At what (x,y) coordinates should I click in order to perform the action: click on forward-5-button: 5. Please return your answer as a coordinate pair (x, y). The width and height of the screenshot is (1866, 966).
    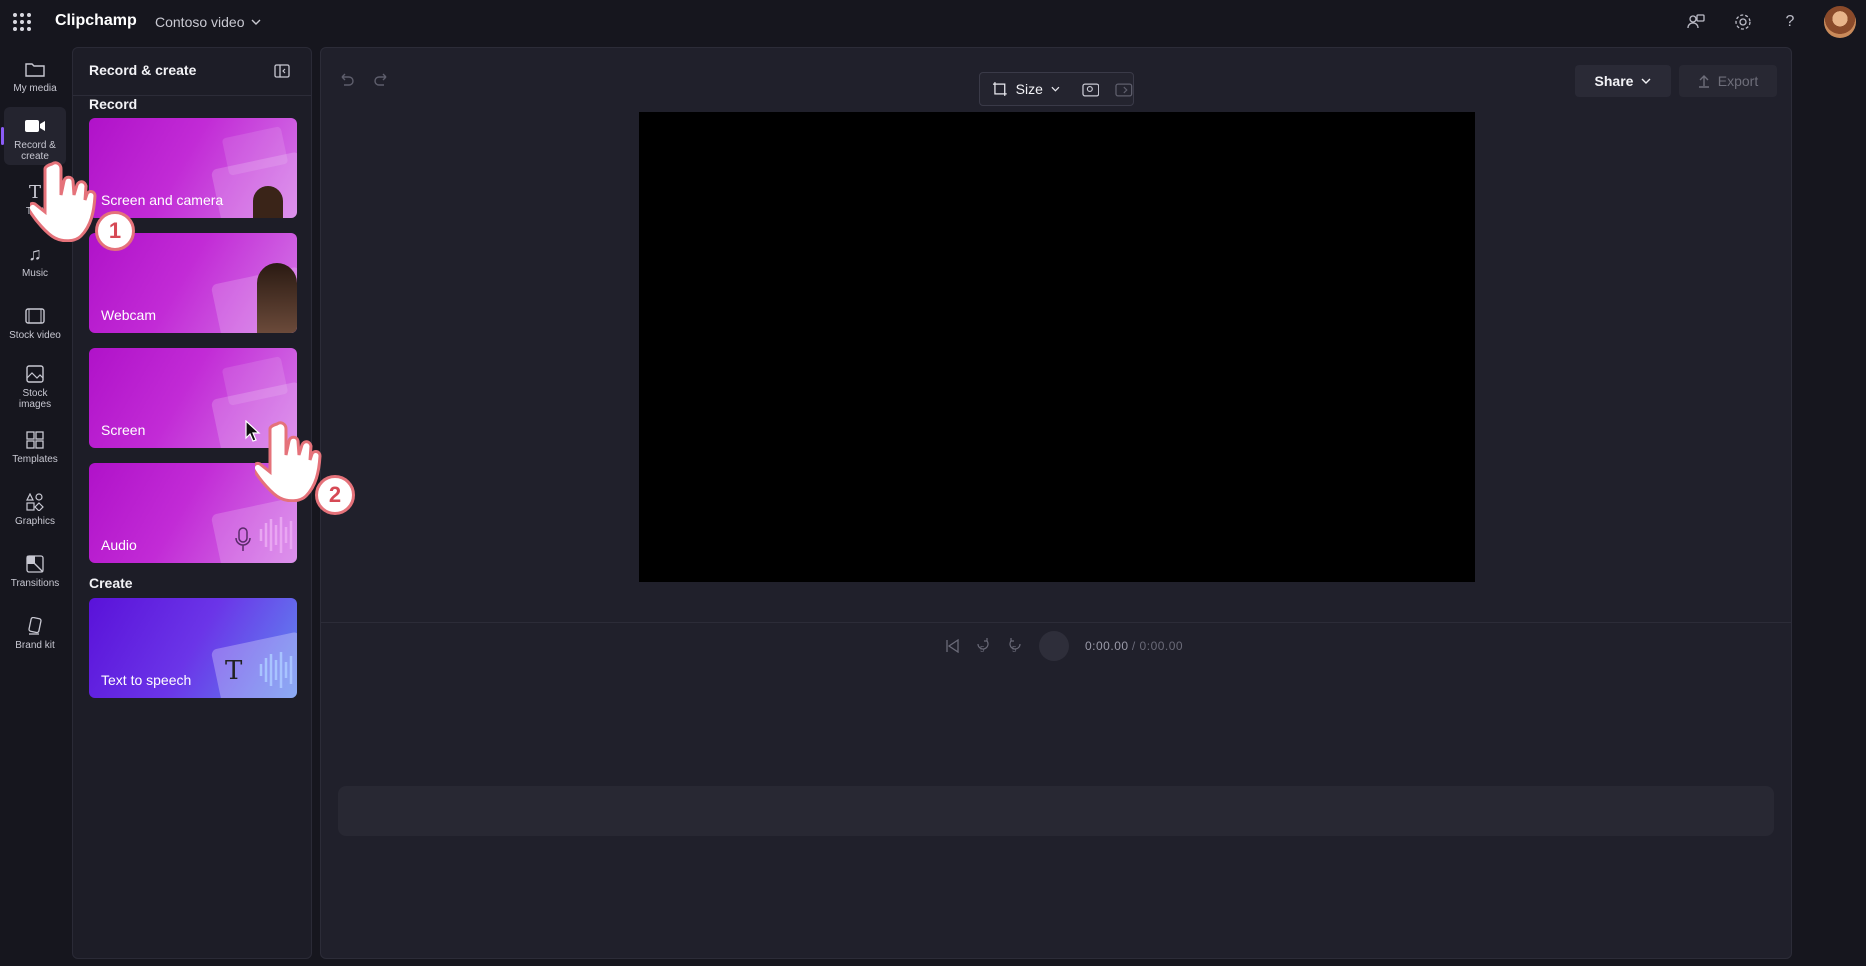
    Looking at the image, I should click on (1015, 646).